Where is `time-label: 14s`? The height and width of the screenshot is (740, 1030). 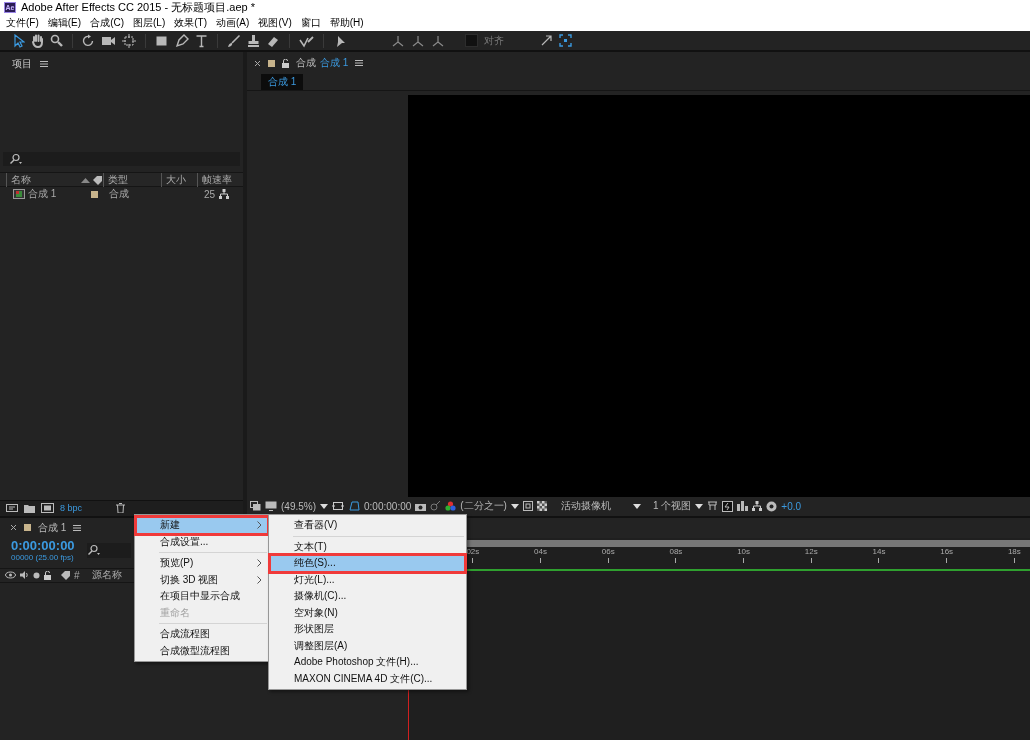 time-label: 14s is located at coordinates (879, 551).